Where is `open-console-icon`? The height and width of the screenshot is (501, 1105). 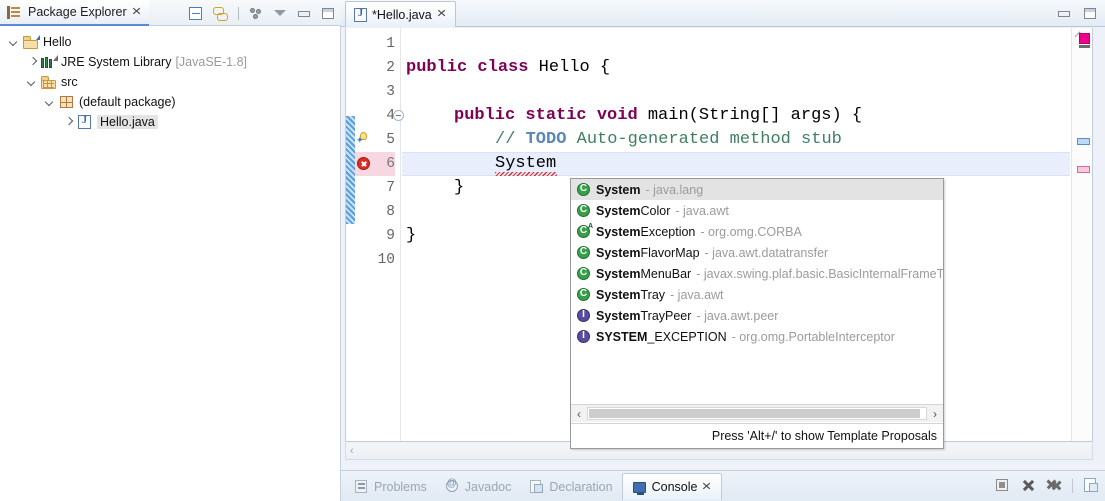 open-console-icon is located at coordinates (1090, 485).